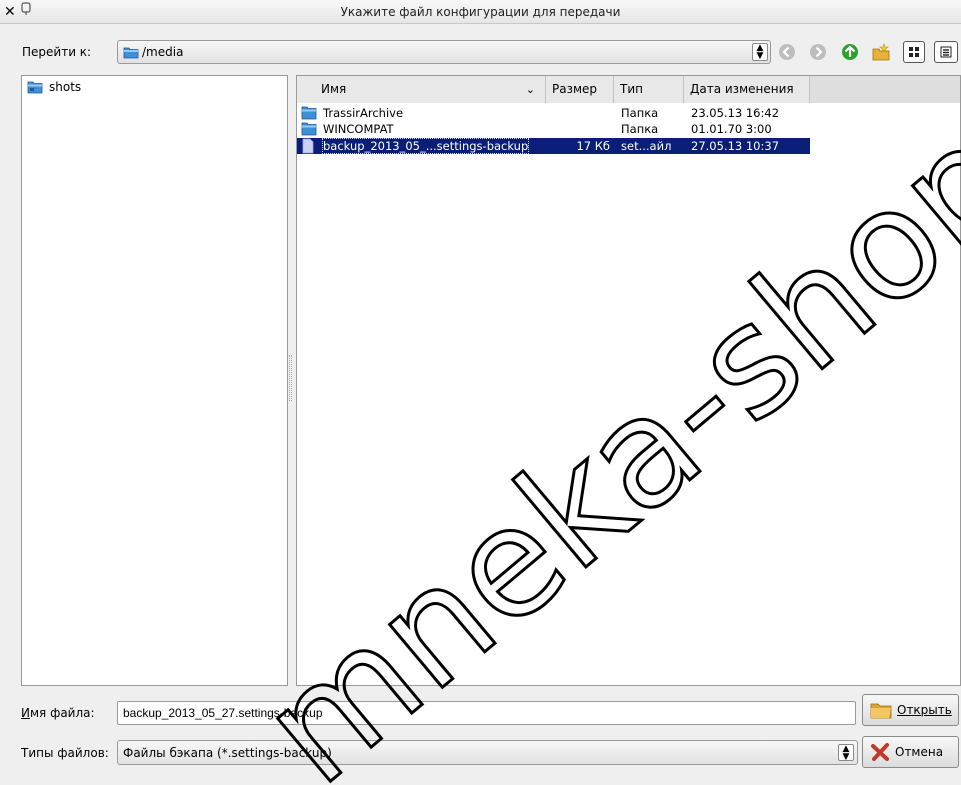 This screenshot has width=961, height=785. What do you see at coordinates (65, 87) in the screenshot?
I see `sidebar-item-label: shots` at bounding box center [65, 87].